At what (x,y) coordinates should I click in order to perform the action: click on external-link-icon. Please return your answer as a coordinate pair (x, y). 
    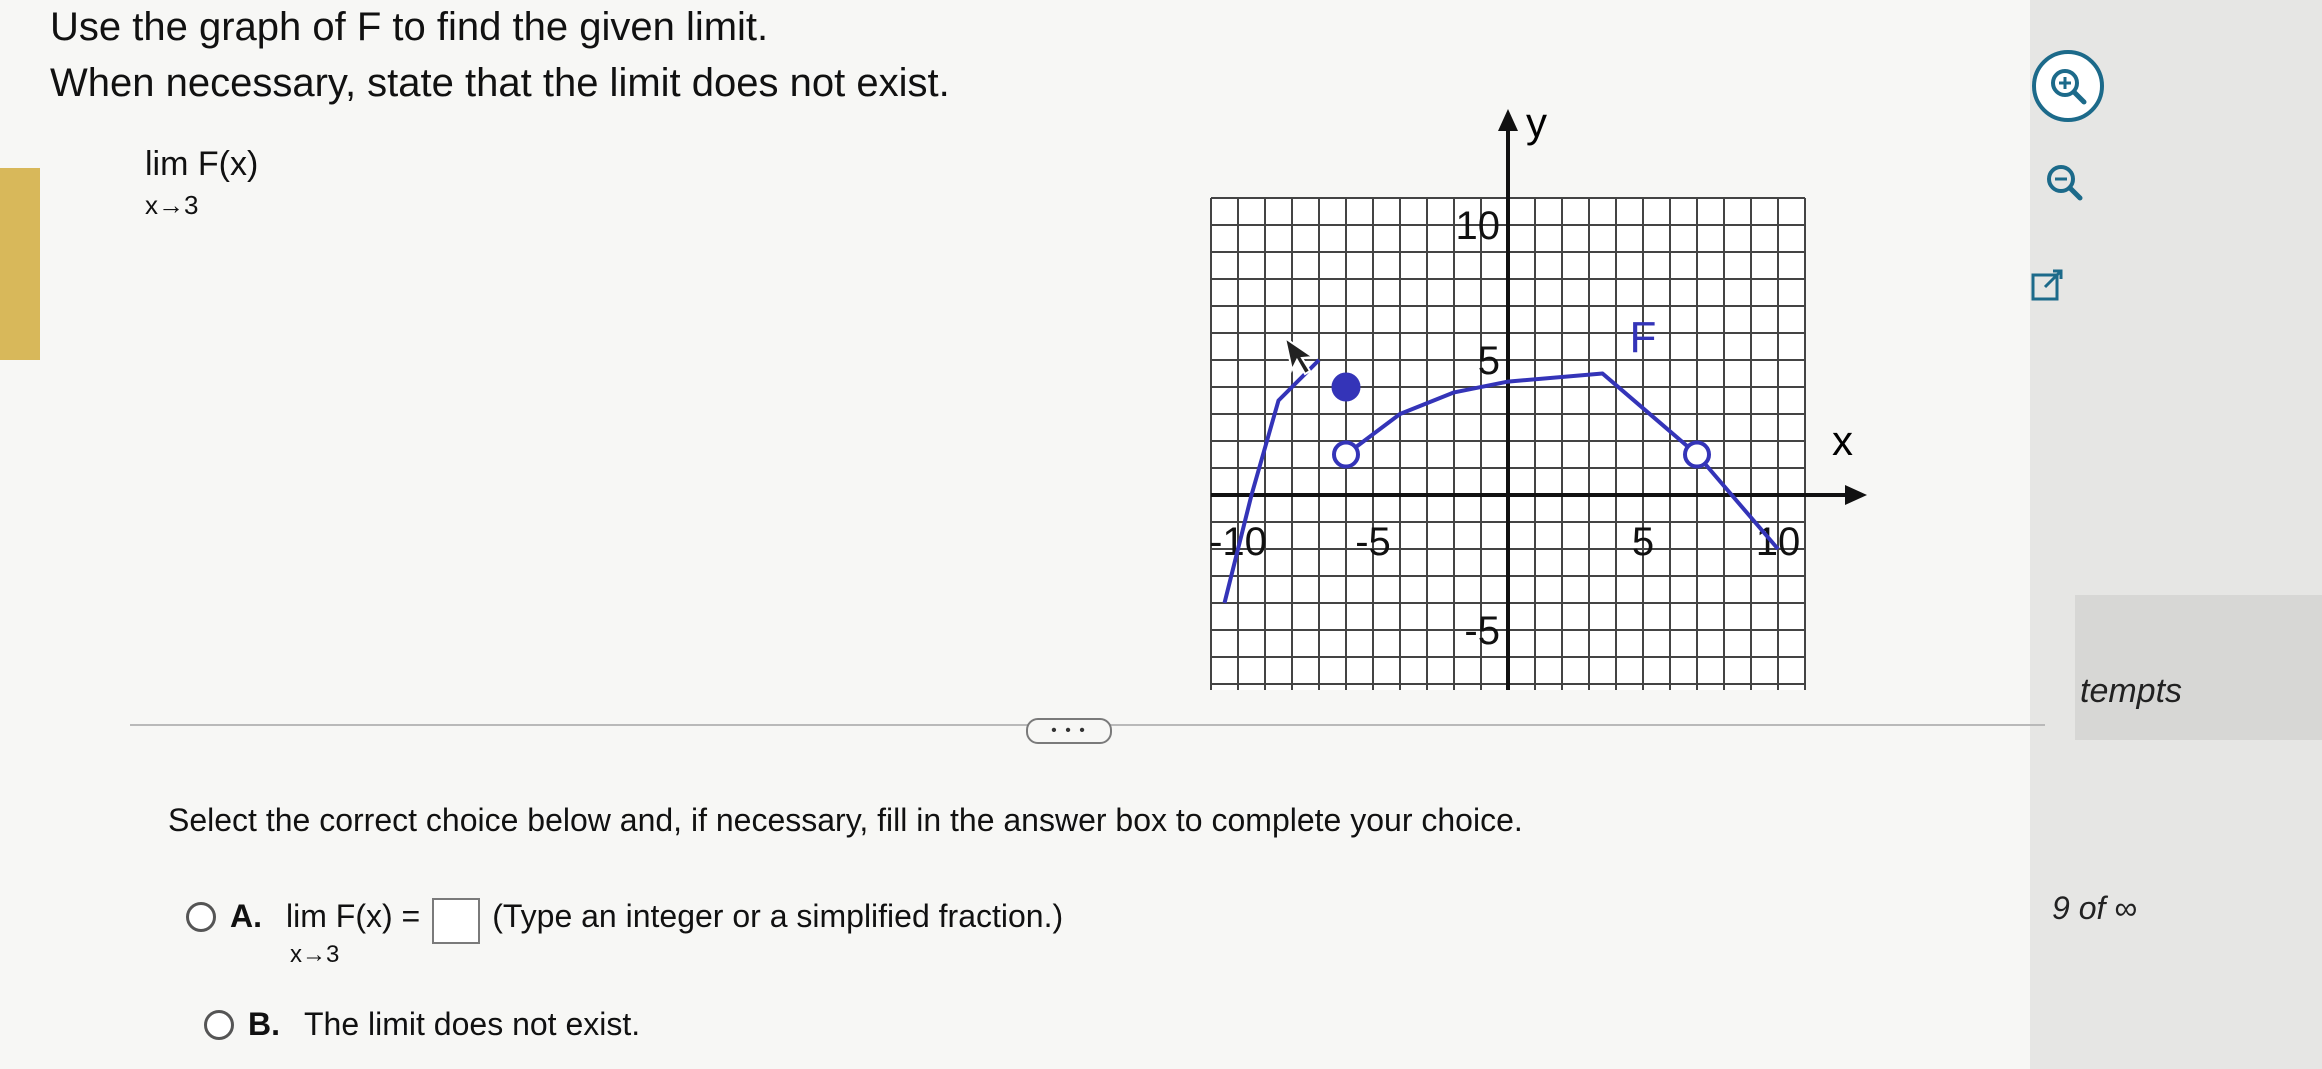
    Looking at the image, I should click on (2047, 285).